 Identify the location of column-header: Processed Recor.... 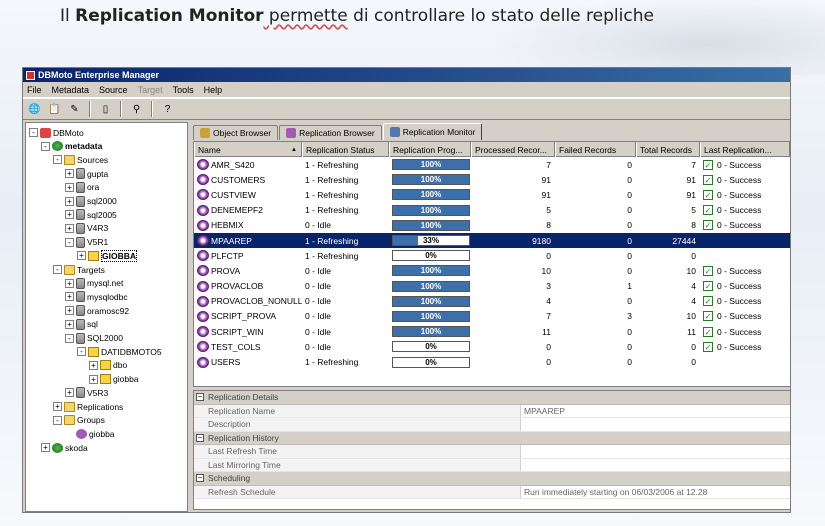
(513, 149).